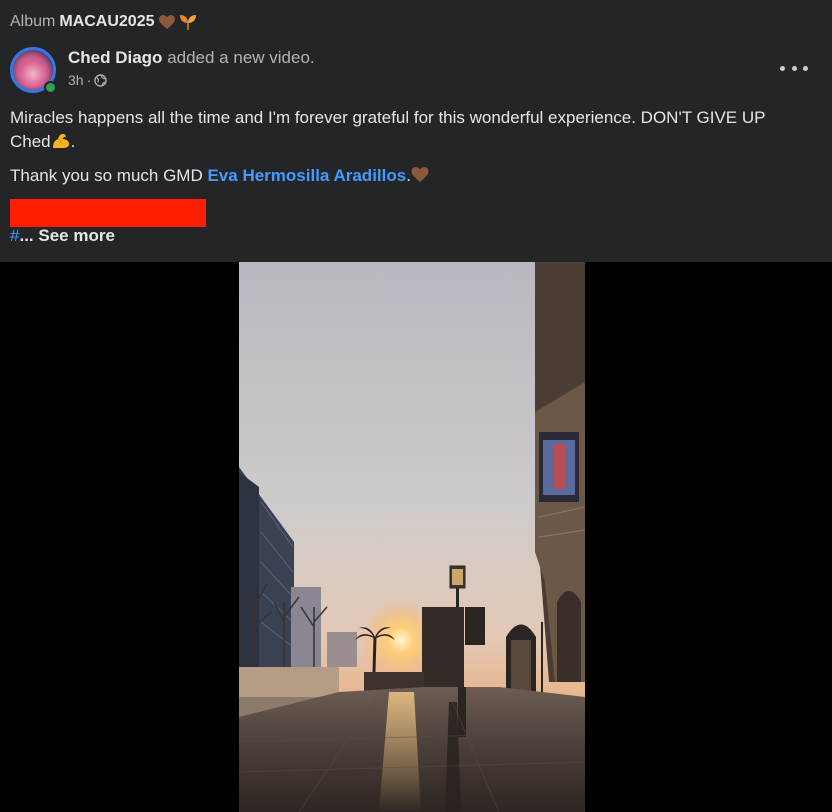 This screenshot has width=832, height=812. Describe the element at coordinates (60, 141) in the screenshot. I see `flexed-biceps-icon` at that location.